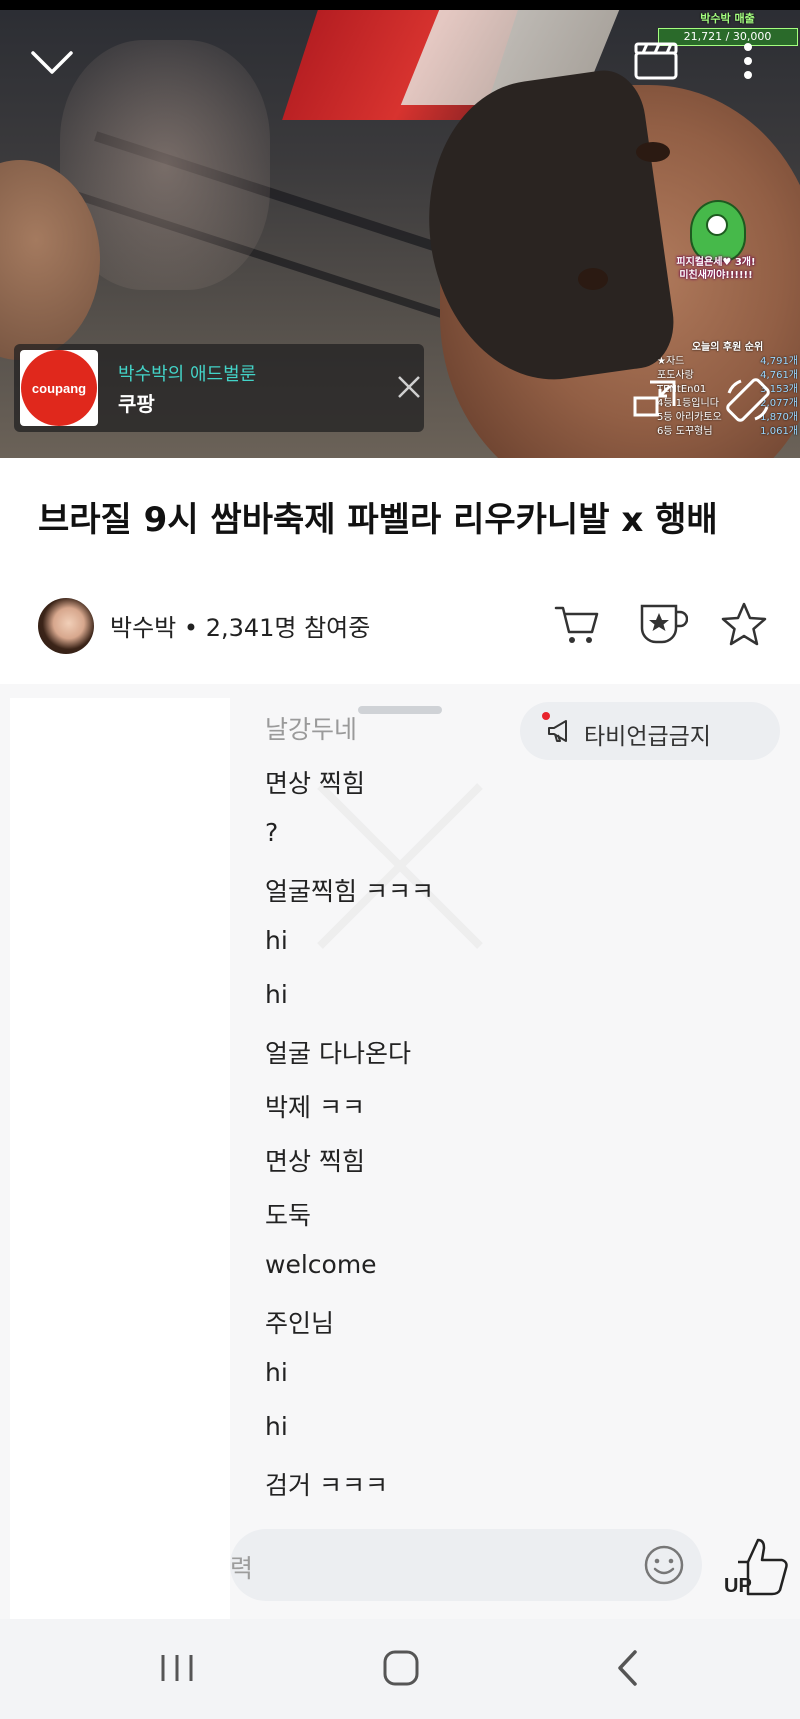  I want to click on chat-input-placeholder: 력, so click(242, 1568).